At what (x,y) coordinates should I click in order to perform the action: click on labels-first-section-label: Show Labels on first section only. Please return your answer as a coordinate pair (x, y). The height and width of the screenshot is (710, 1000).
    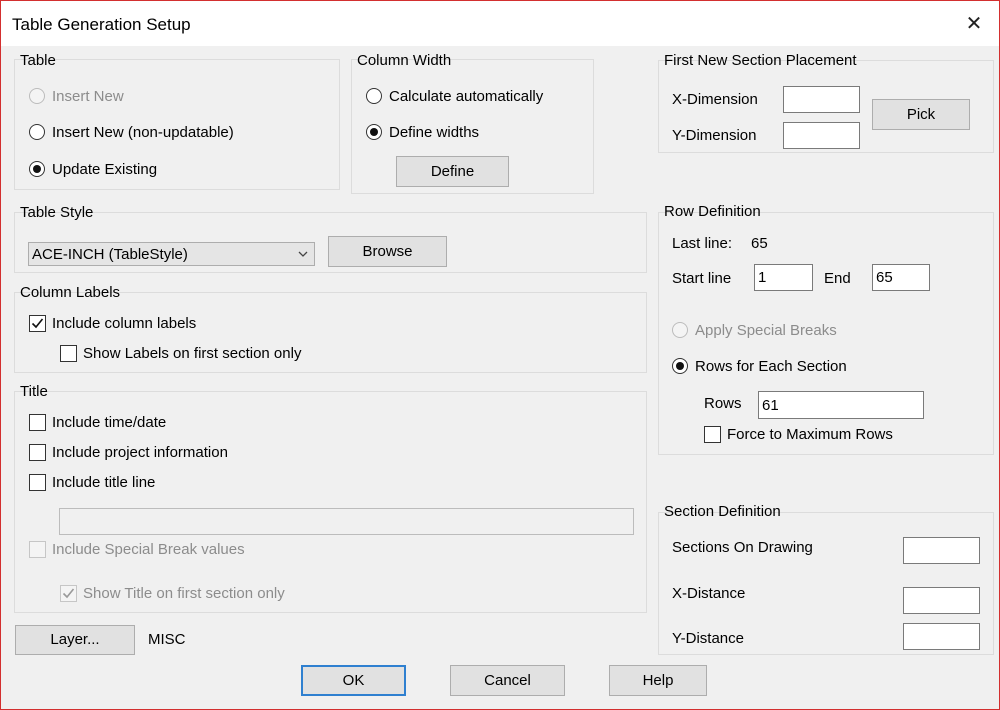
    Looking at the image, I should click on (192, 353).